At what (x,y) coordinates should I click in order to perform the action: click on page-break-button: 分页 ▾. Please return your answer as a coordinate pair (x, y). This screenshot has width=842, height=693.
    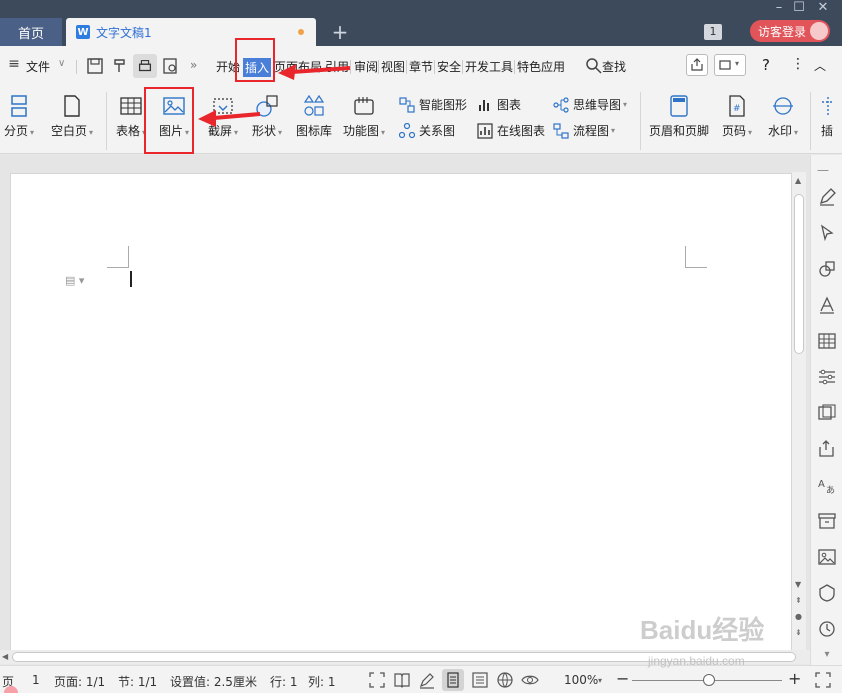
    Looking at the image, I should click on (19, 116).